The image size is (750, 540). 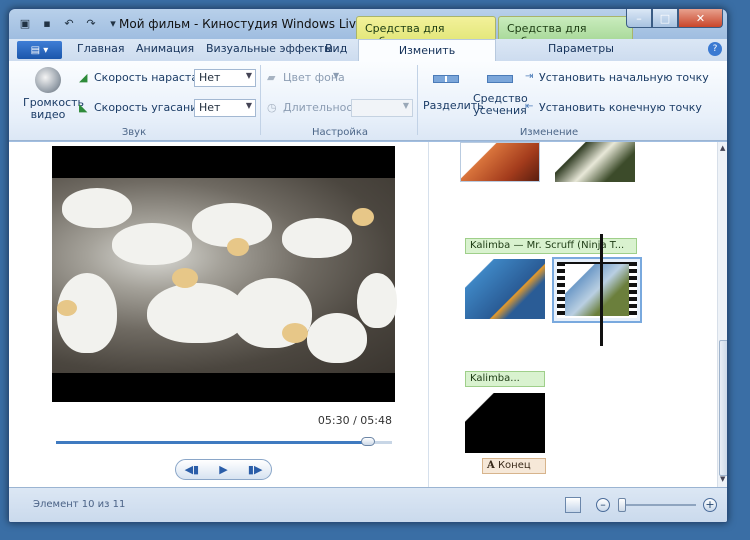 I want to click on clip-thumbnail-selected, so click(x=597, y=290).